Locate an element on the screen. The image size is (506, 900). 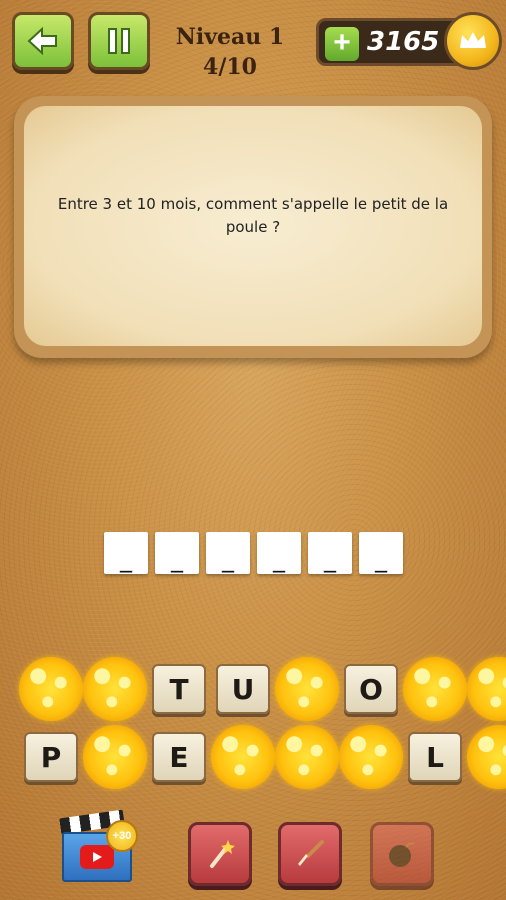
letter-row-2: P E L is located at coordinates (265, 757).